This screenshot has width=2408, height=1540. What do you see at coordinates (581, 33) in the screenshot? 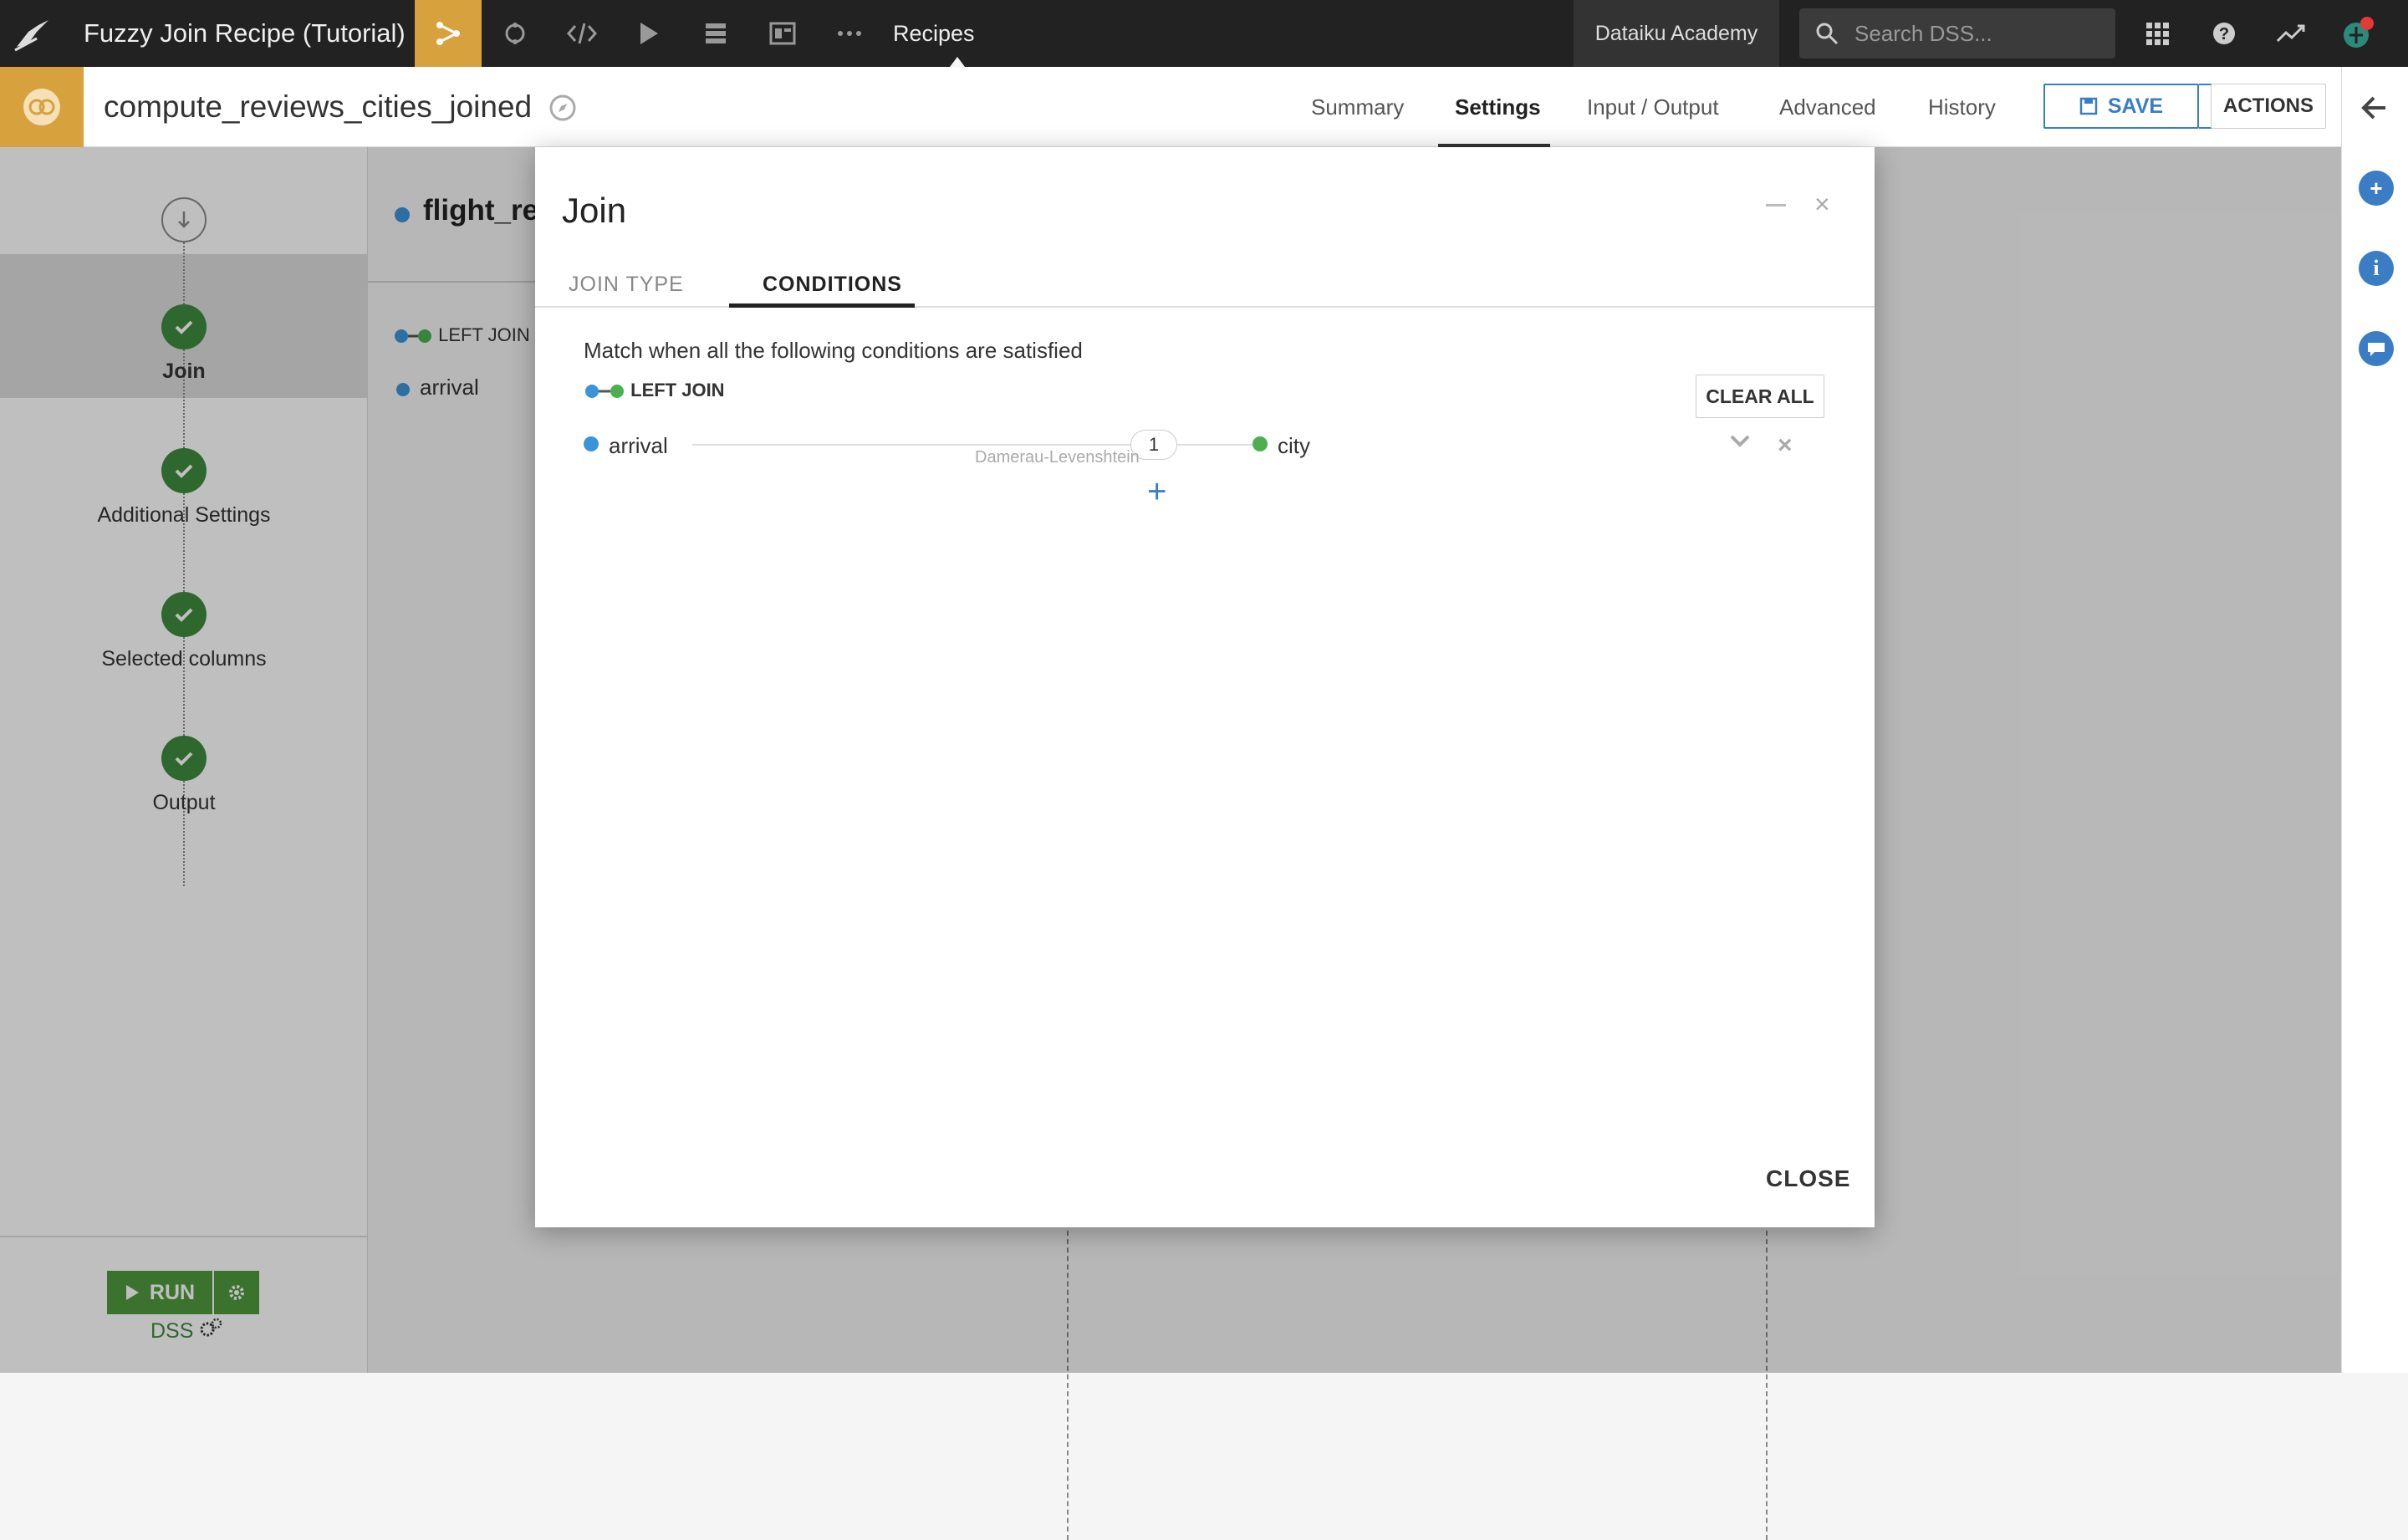
I see `code-icon` at bounding box center [581, 33].